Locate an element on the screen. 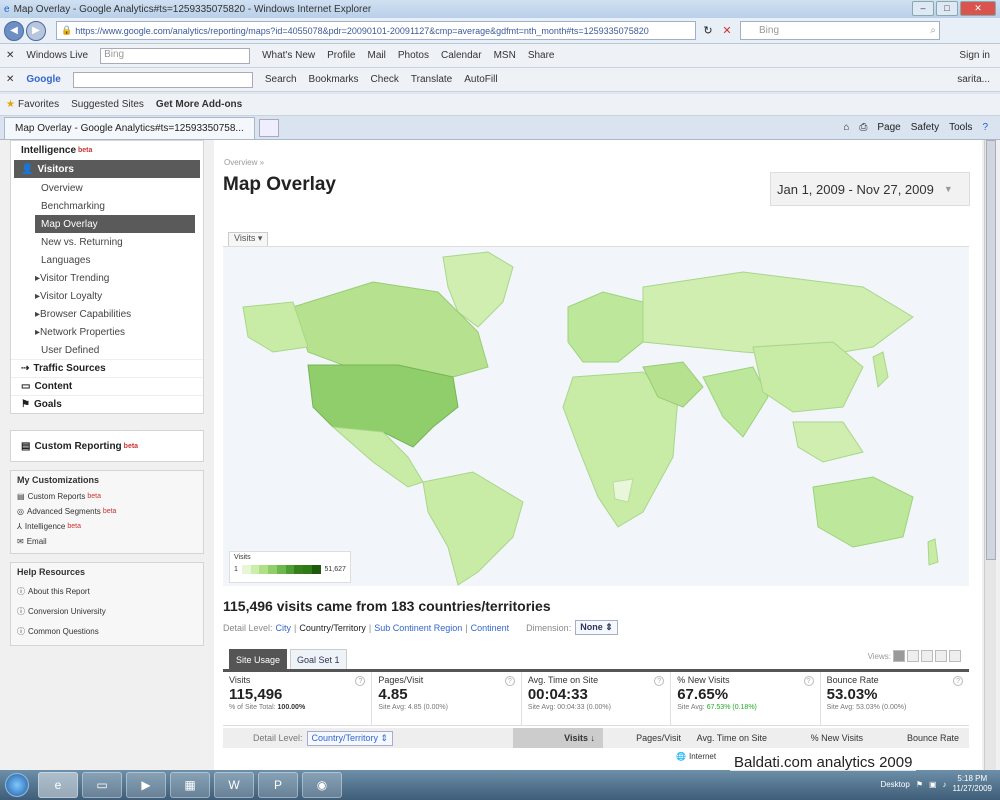 This screenshot has width=1000, height=800. sidebar-item-intelligence: Intelligence beta is located at coordinates (107, 150).